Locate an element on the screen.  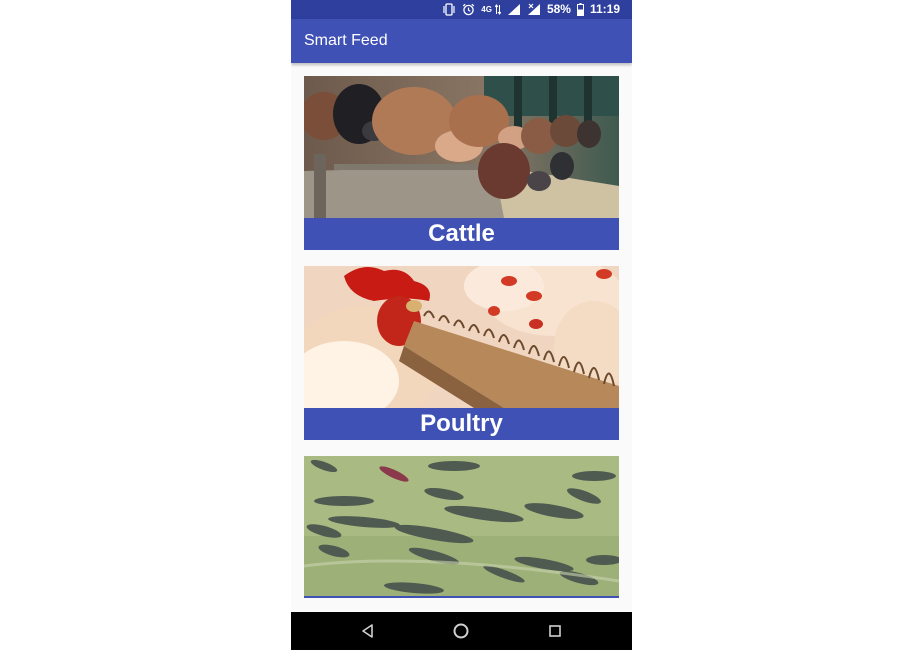
signal-no-data-icon is located at coordinates (533, 9).